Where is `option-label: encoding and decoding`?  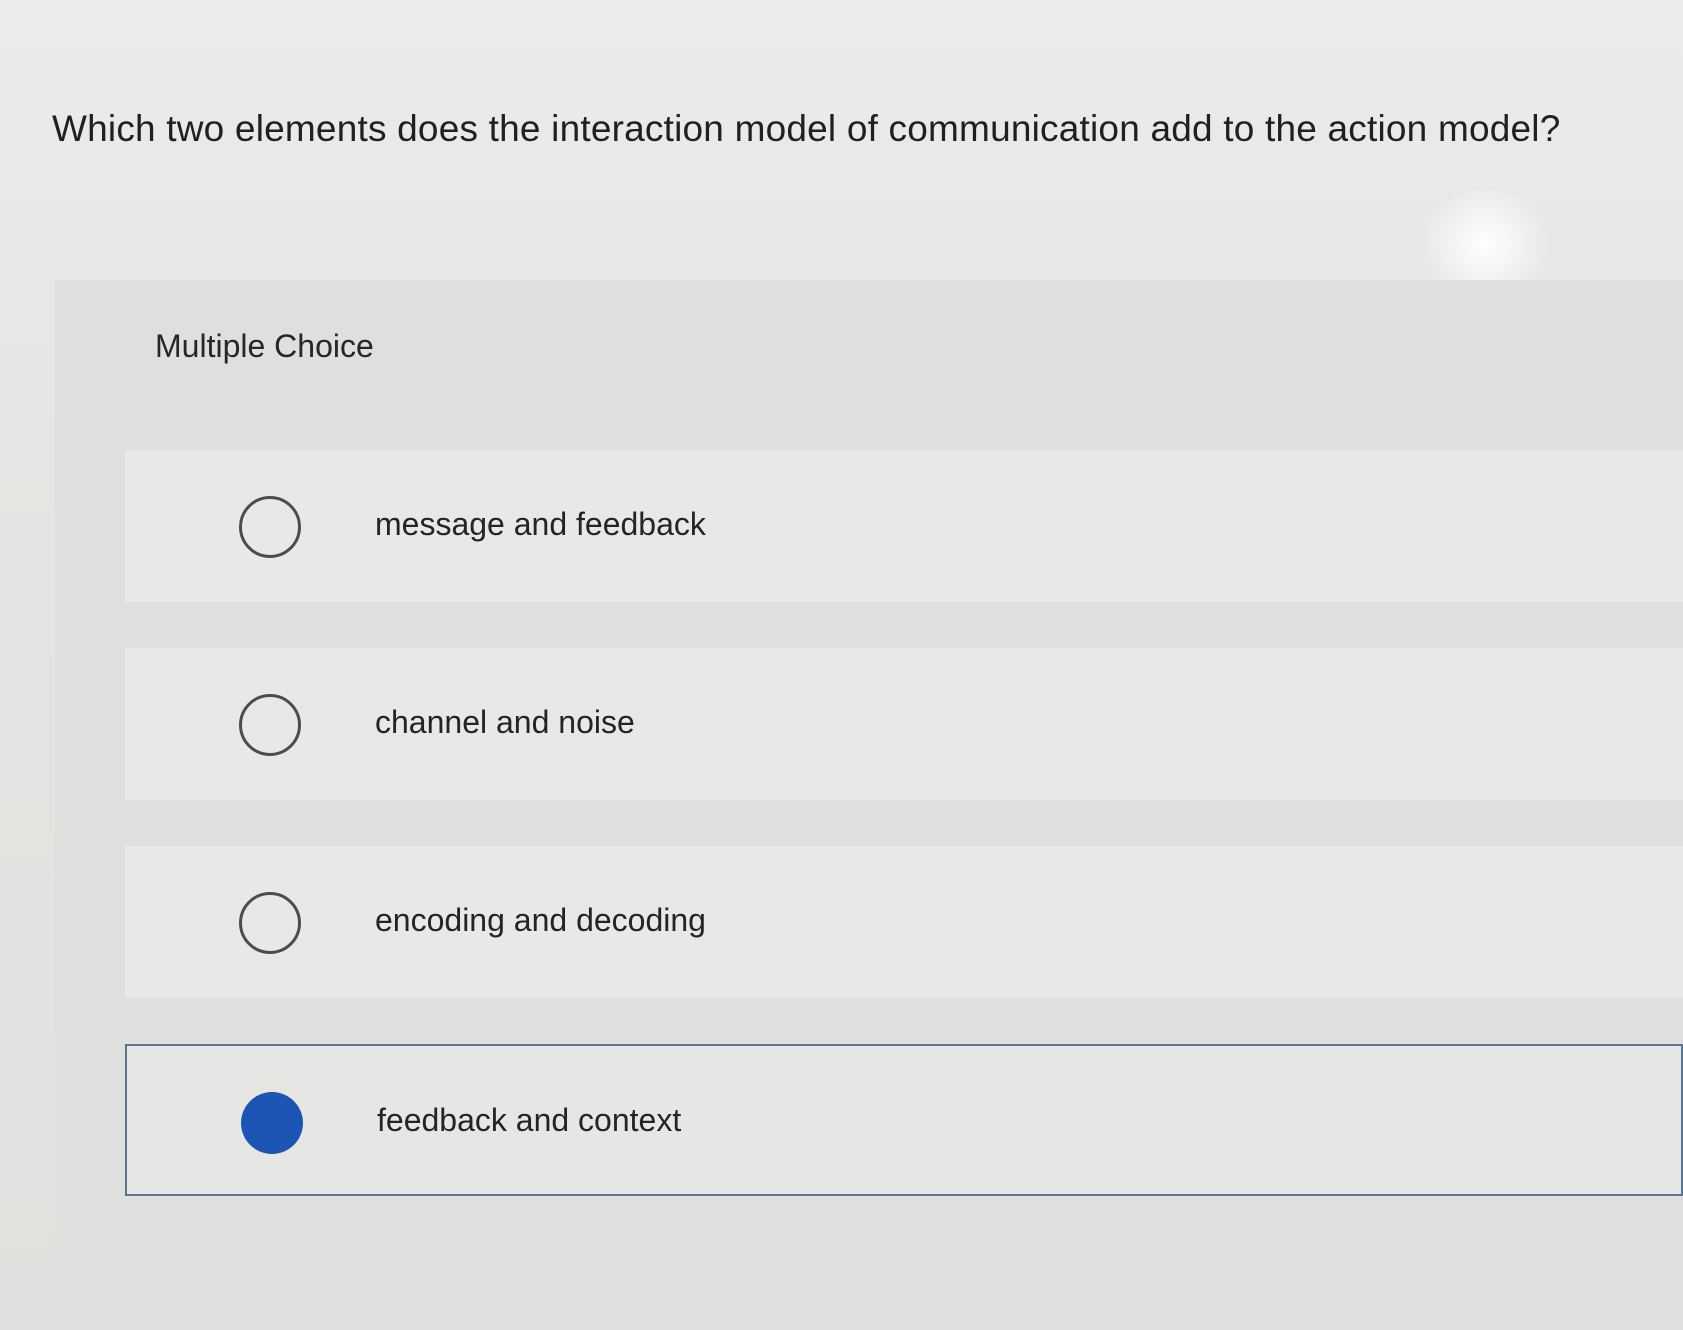 option-label: encoding and decoding is located at coordinates (540, 920).